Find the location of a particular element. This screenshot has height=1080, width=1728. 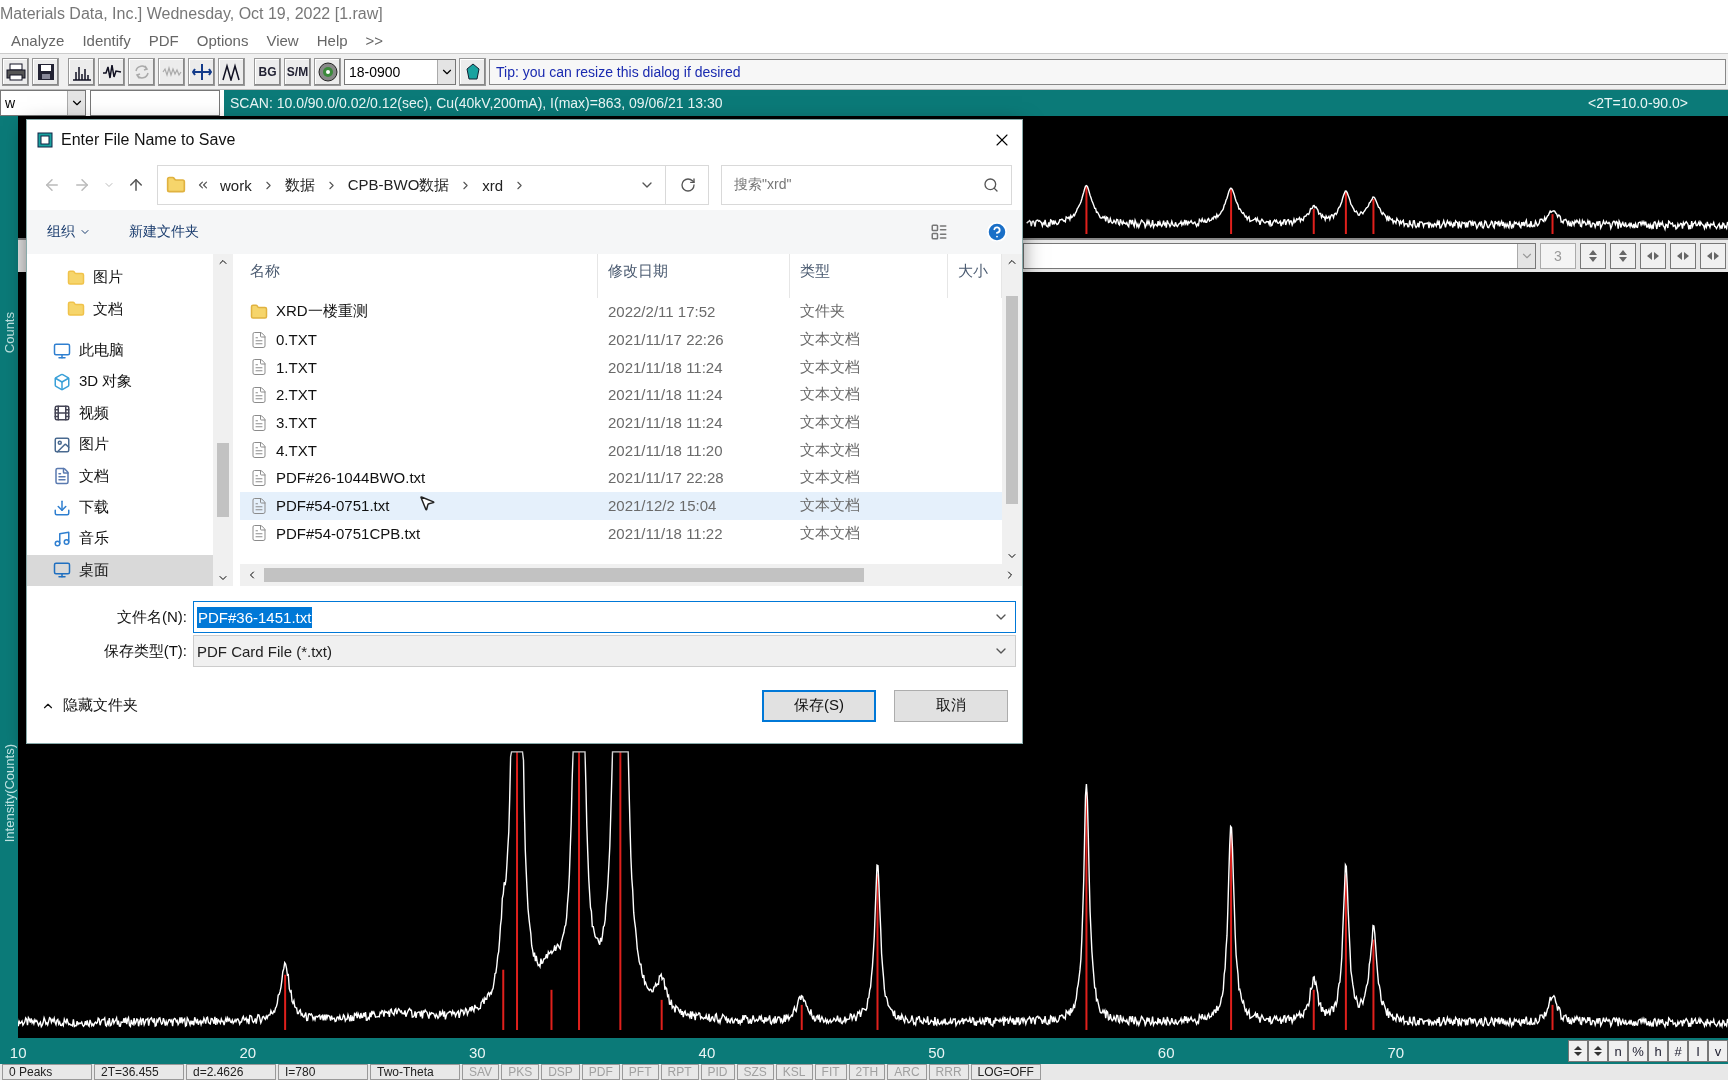

cancel-button: 取消 is located at coordinates (951, 705).